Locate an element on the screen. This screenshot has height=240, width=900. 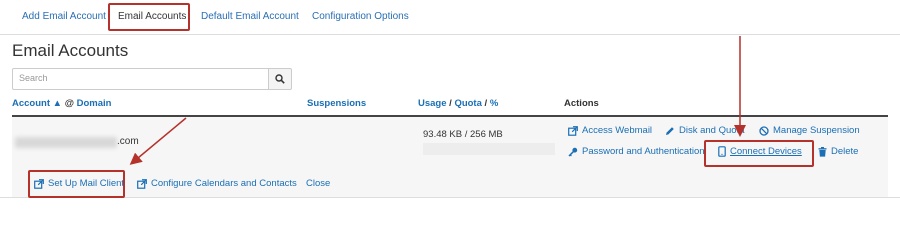
disk-and-quota-link: Disk and Quota is located at coordinates (704, 130).